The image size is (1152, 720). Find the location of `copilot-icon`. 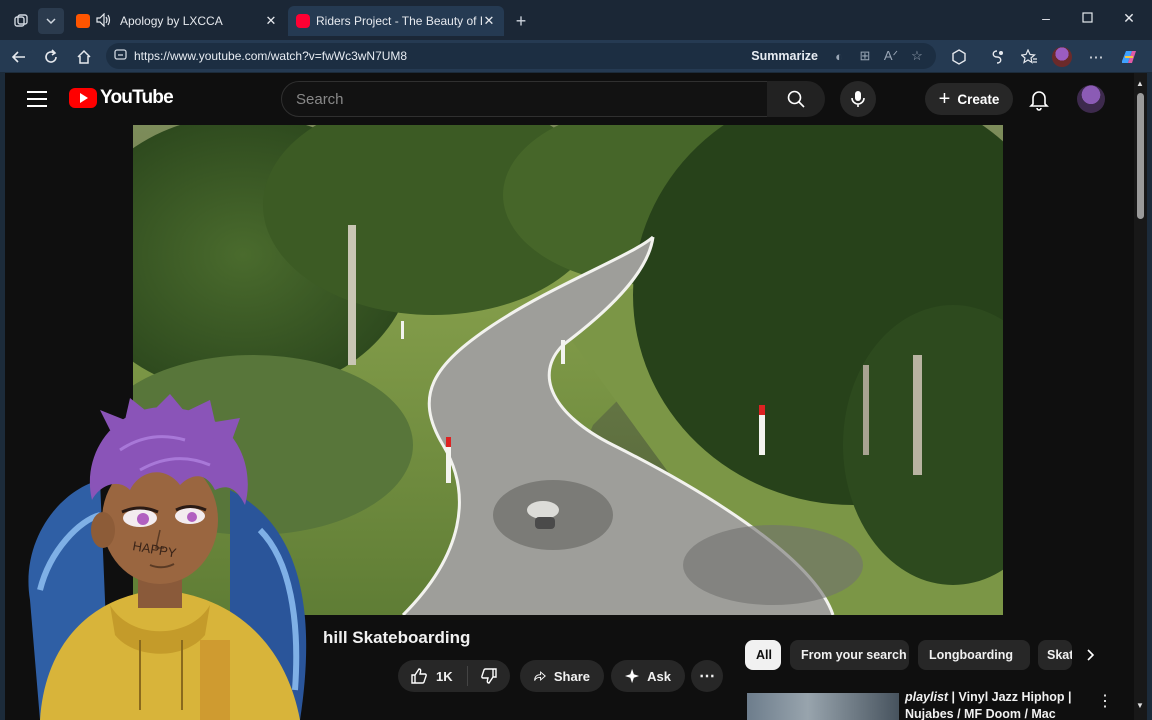

copilot-icon is located at coordinates (1129, 57).